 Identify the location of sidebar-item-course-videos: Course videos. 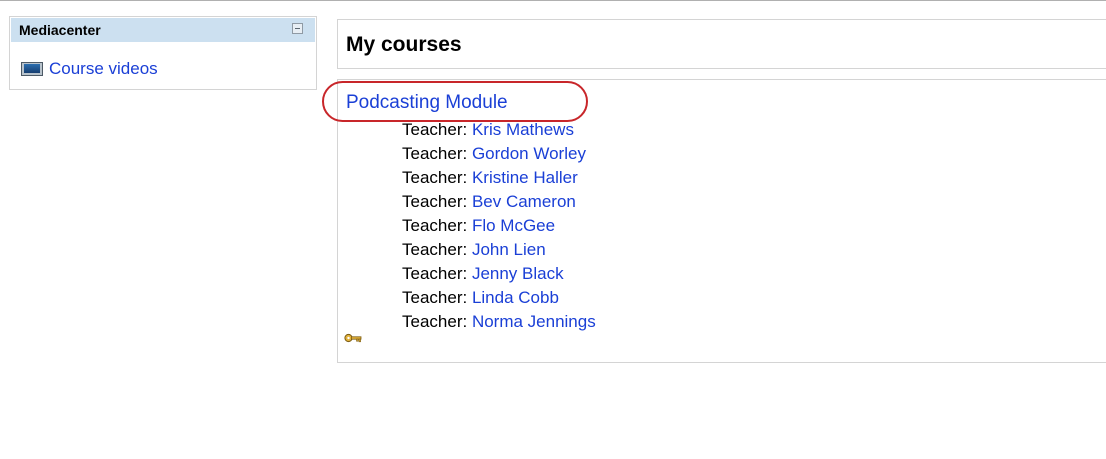
(89, 69).